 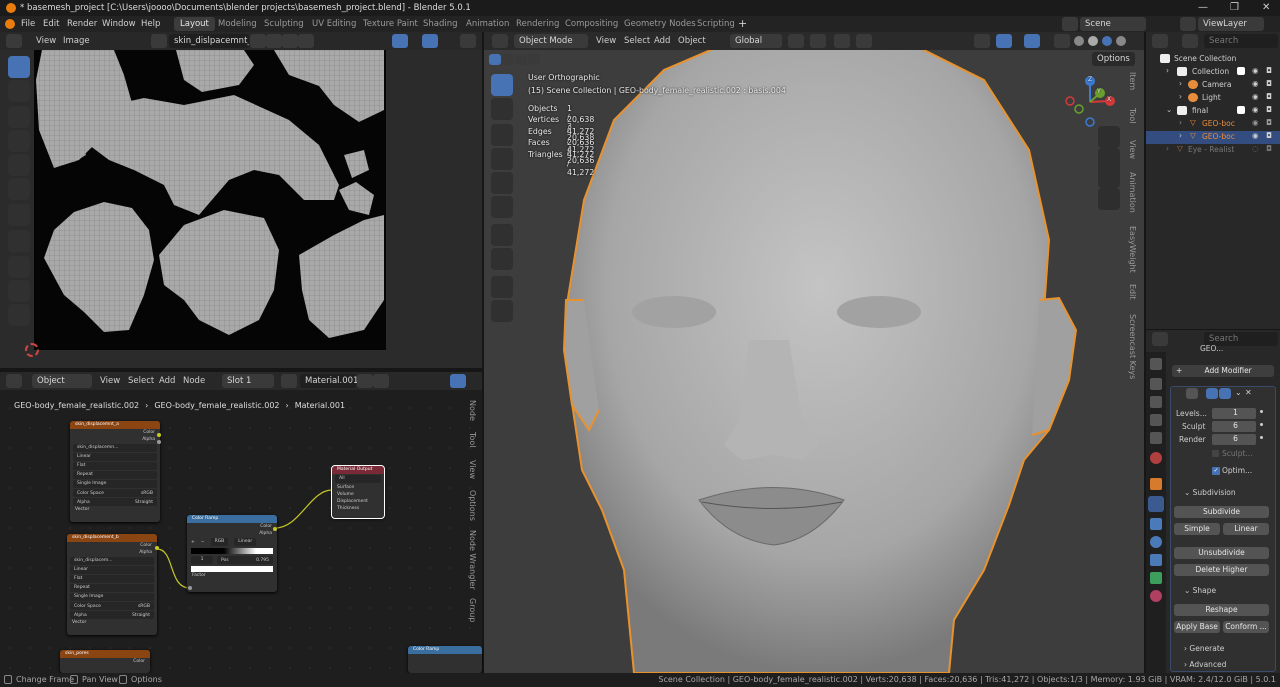 I want to click on projection-select: Flat, so click(x=115, y=466).